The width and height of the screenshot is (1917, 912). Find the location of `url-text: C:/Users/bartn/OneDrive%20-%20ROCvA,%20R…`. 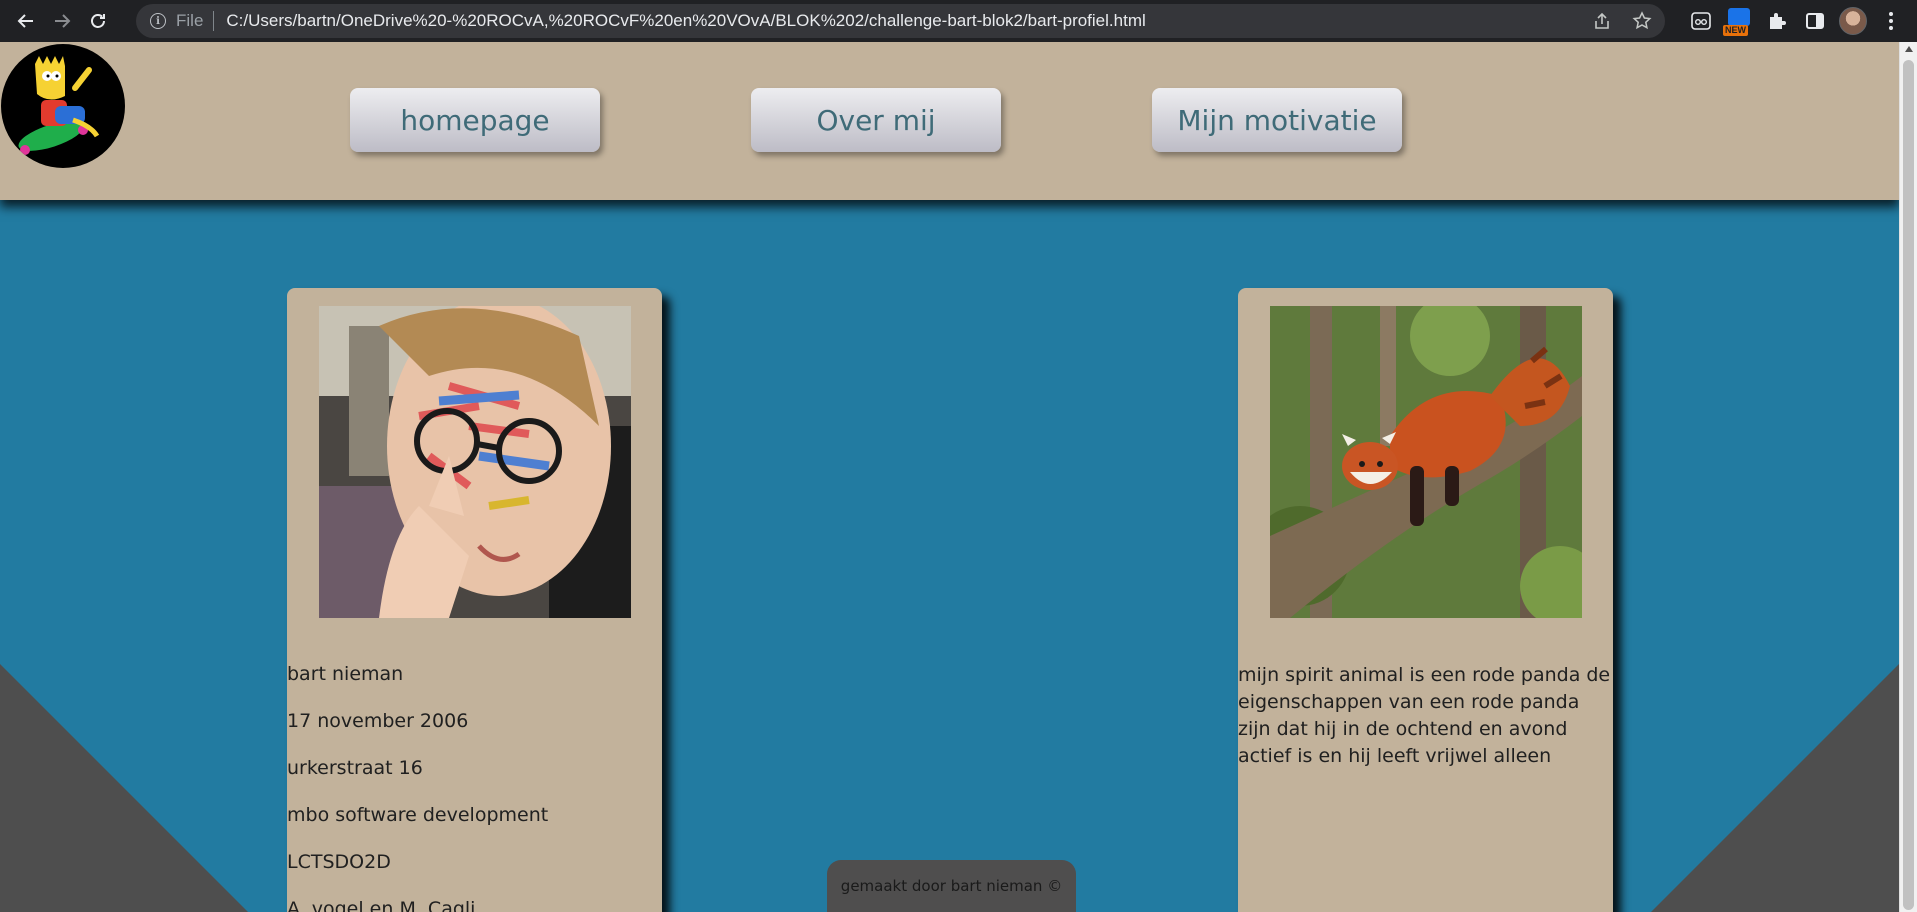

url-text: C:/Users/bartn/OneDrive%20-%20ROCvA,%20R… is located at coordinates (685, 21).